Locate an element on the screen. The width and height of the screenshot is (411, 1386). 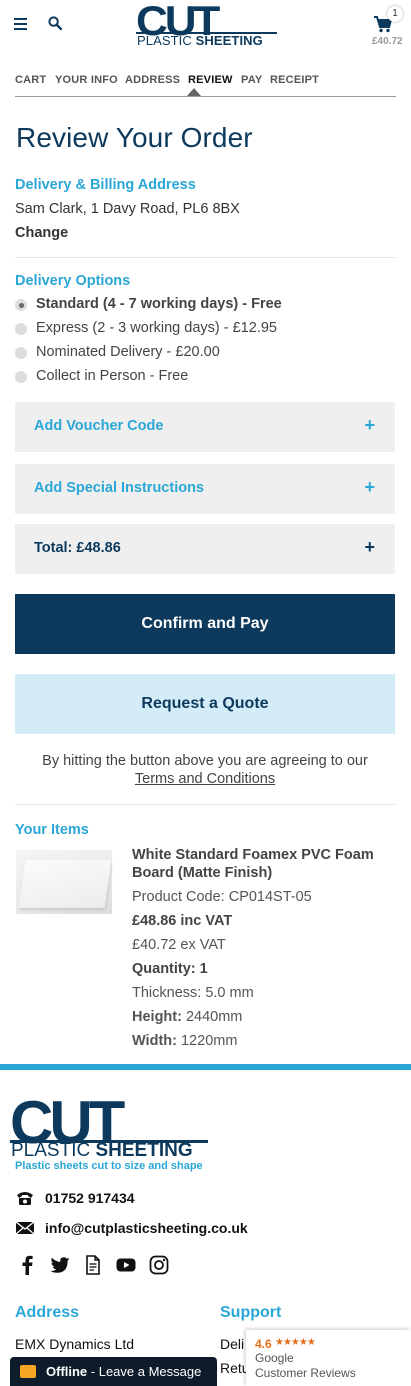
phone-number: 01752 917434 is located at coordinates (90, 1198).